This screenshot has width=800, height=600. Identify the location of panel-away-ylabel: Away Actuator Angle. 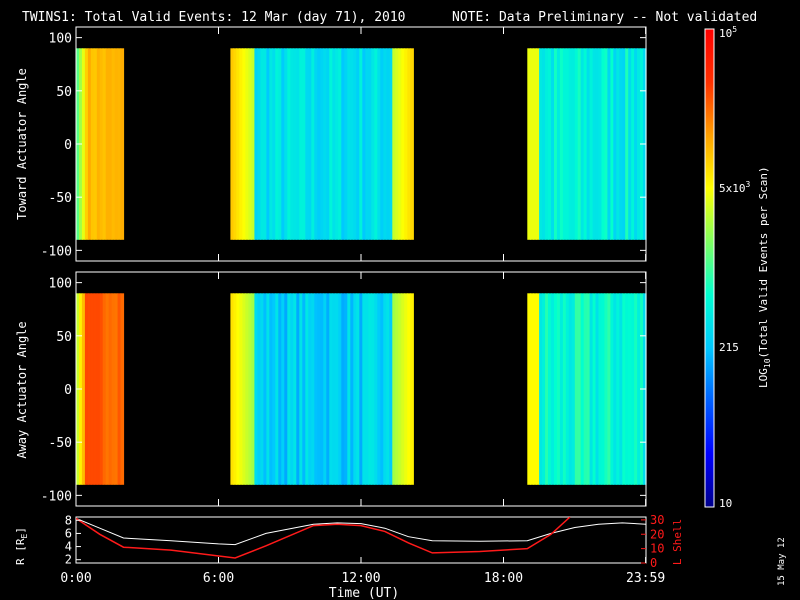
(22, 389).